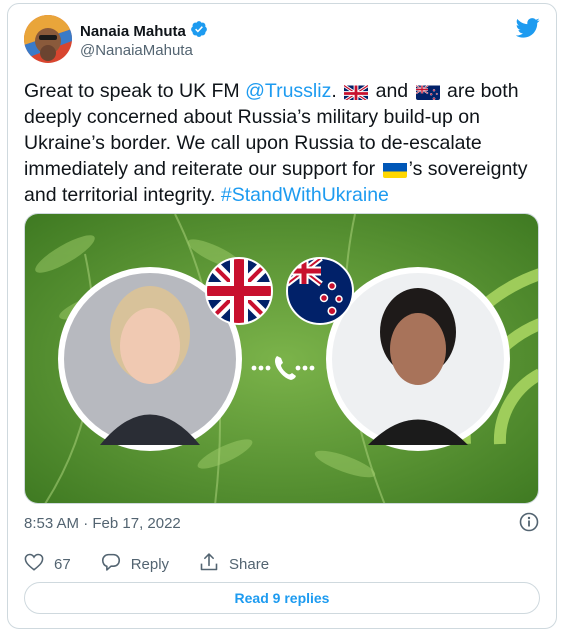 This screenshot has height=632, width=562. I want to click on tweet-actions: 67 Reply Share, so click(161, 564).